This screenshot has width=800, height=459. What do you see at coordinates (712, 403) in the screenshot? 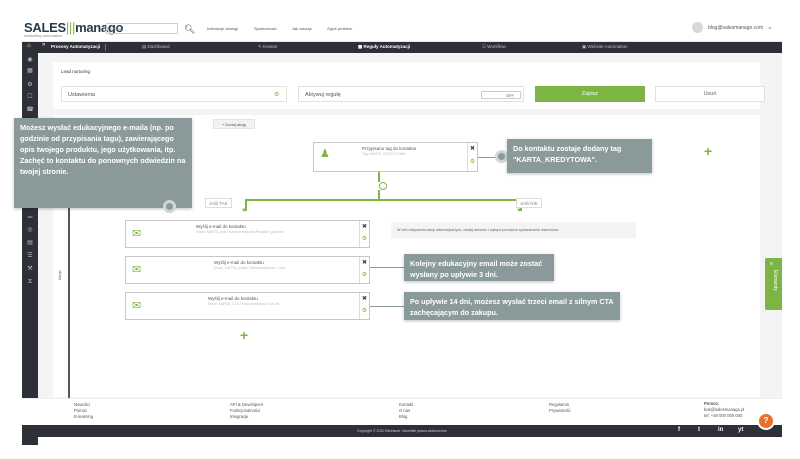
I see `support-title: Pomoc:` at bounding box center [712, 403].